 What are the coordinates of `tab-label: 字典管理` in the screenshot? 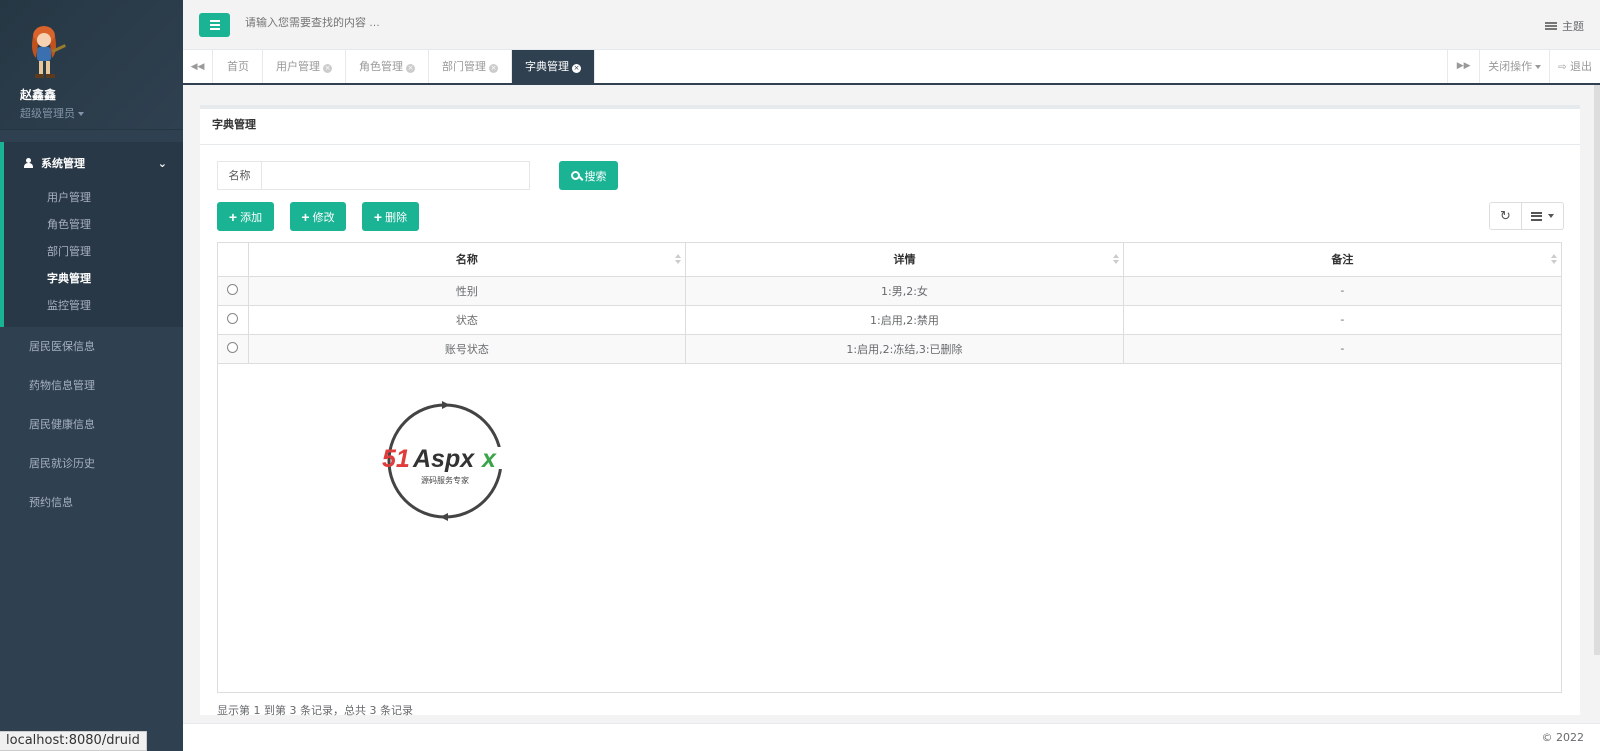 It's located at (547, 66).